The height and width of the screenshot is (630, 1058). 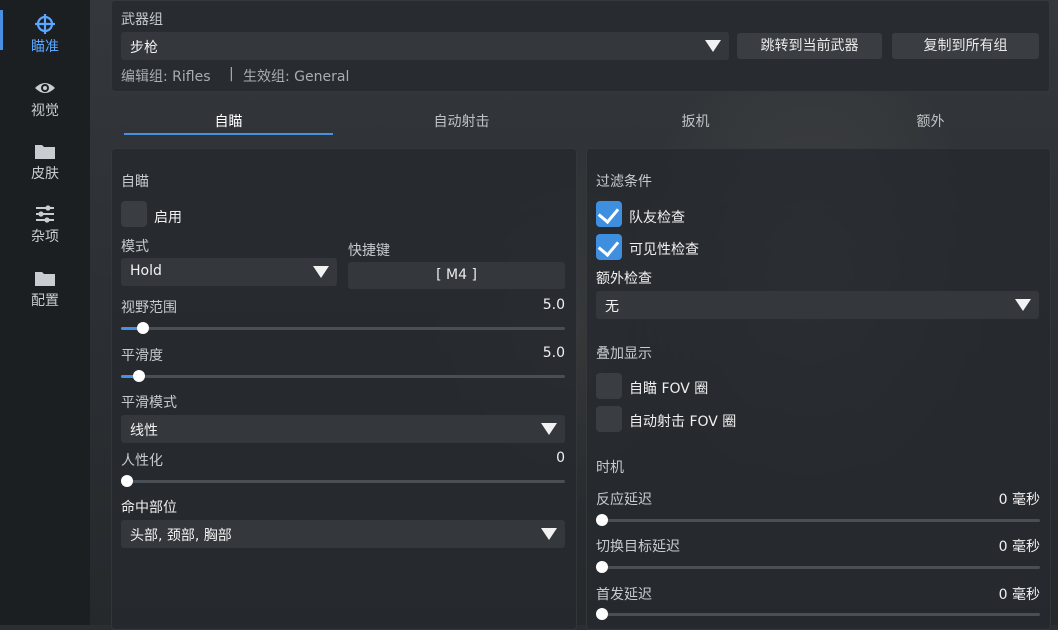 I want to click on hitbox-label: 命中部位, so click(x=149, y=508).